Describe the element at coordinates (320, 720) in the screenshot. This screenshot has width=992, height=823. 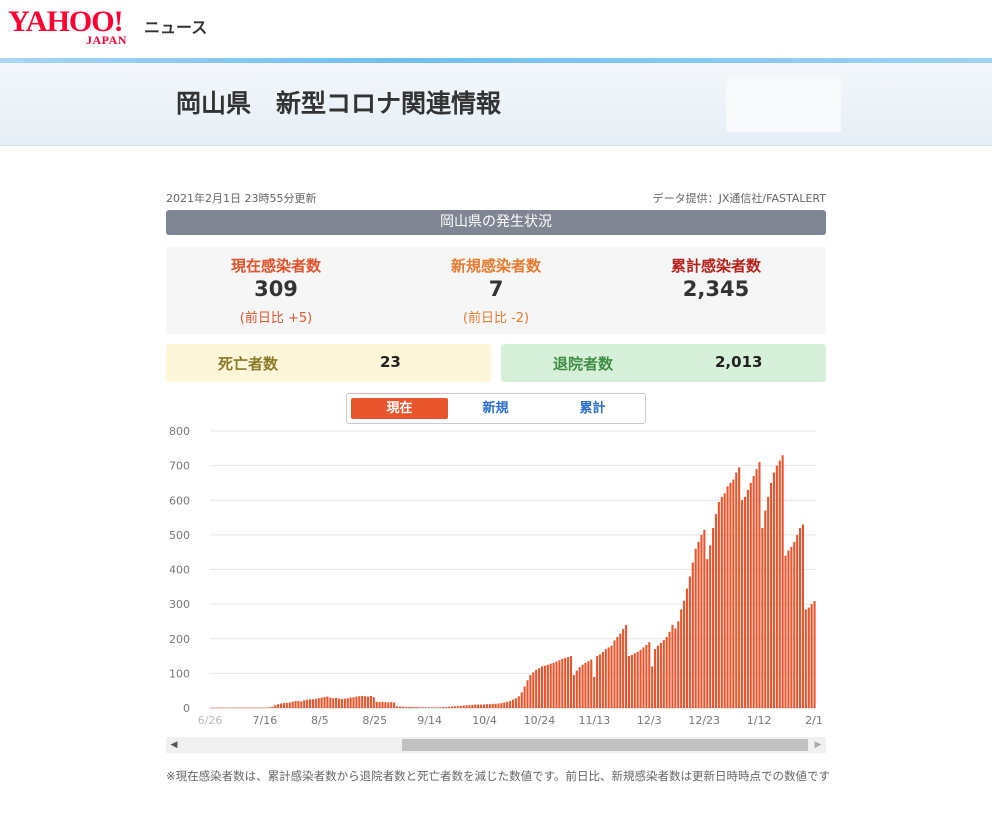
I see `x-tick-label: 8/5` at that location.